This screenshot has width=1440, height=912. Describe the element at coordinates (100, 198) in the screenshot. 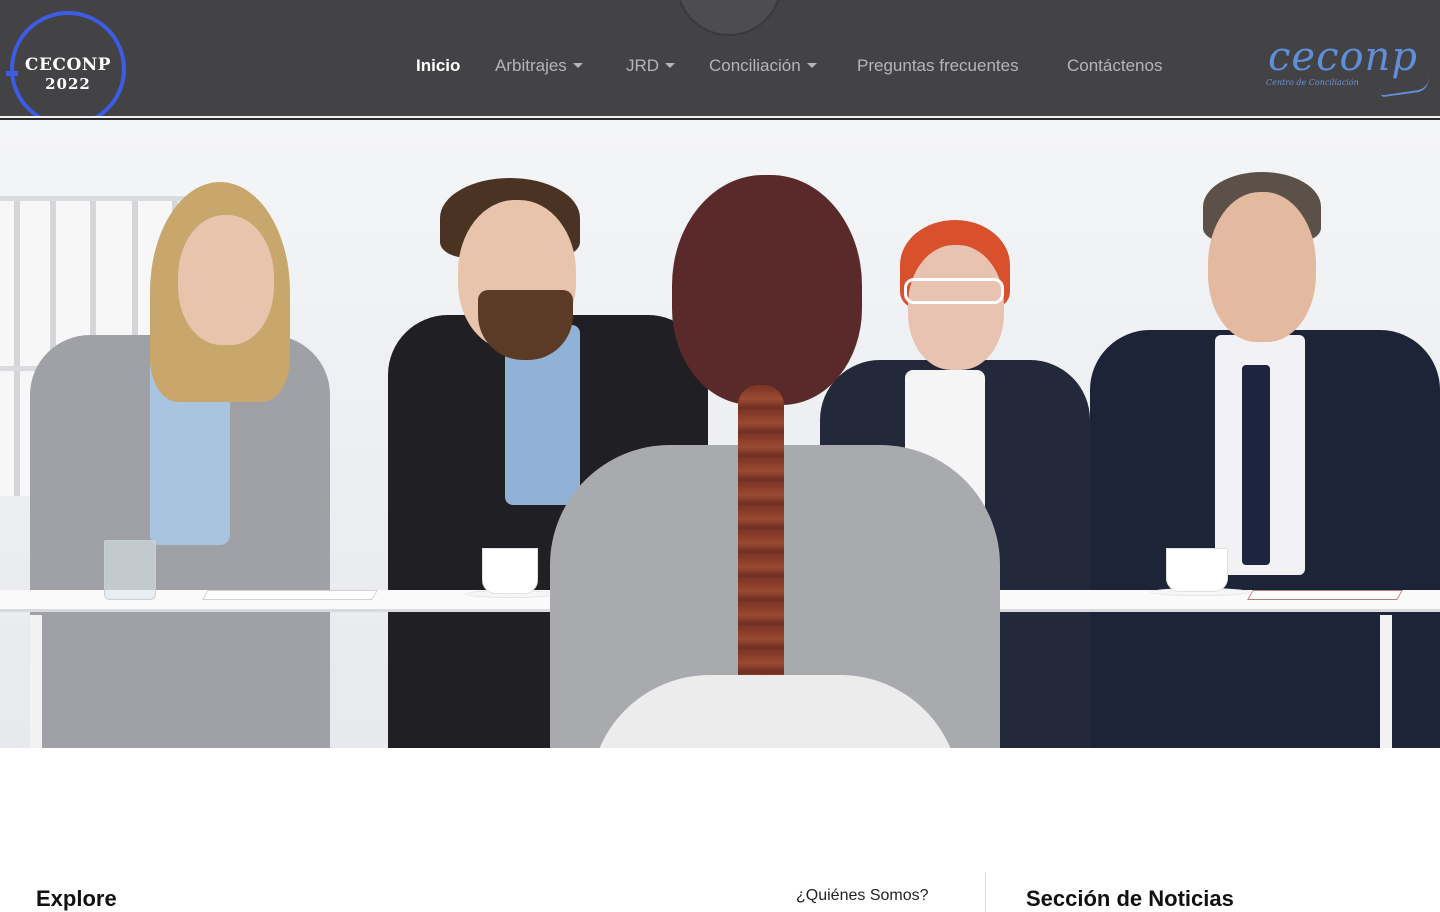

I see `window-rail` at that location.